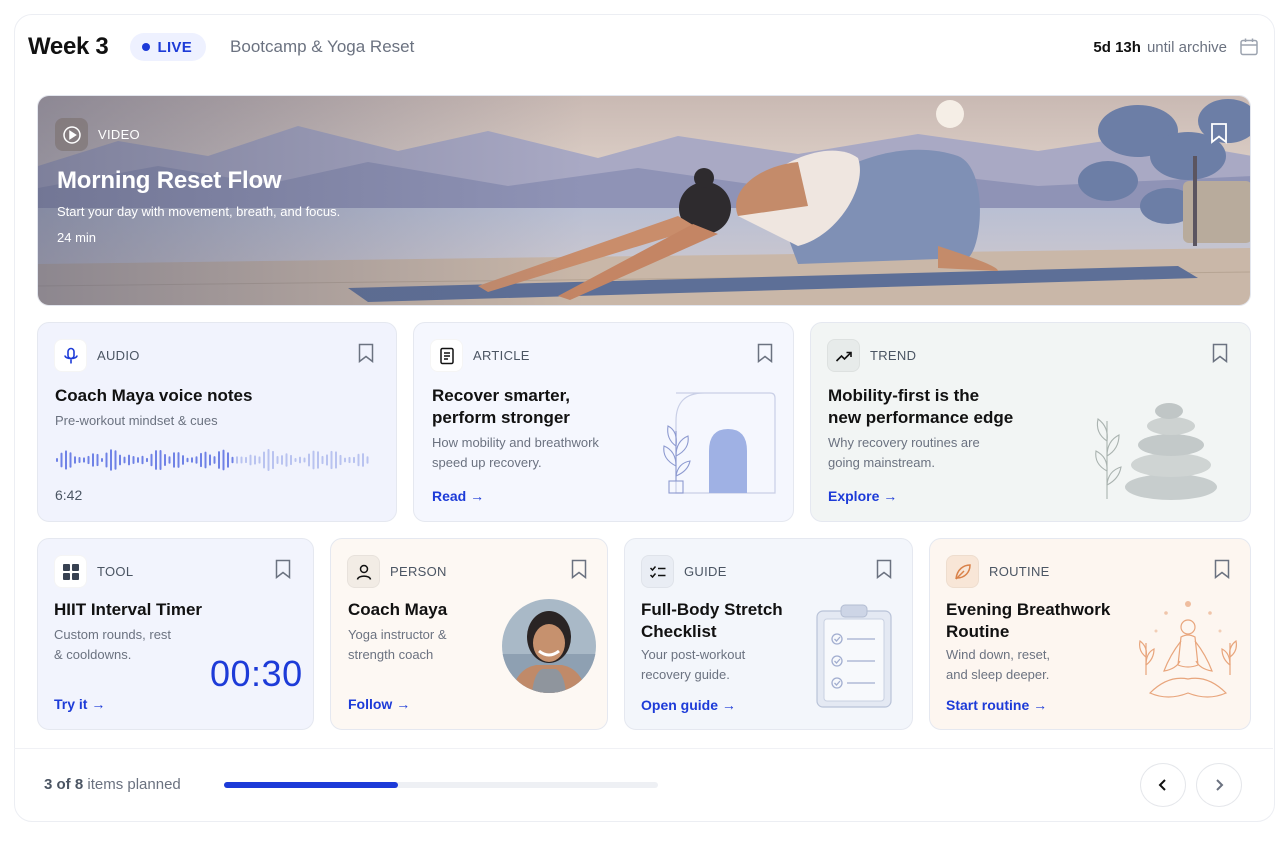 The image size is (1287, 846). Describe the element at coordinates (71, 134) in the screenshot. I see `play-icon` at that location.